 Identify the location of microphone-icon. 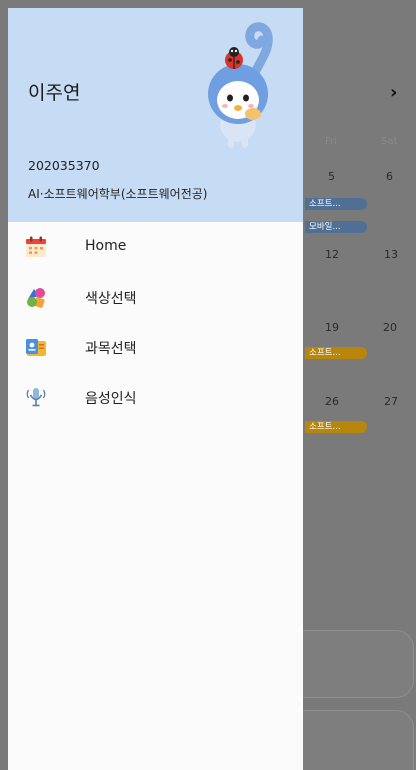
(36, 397).